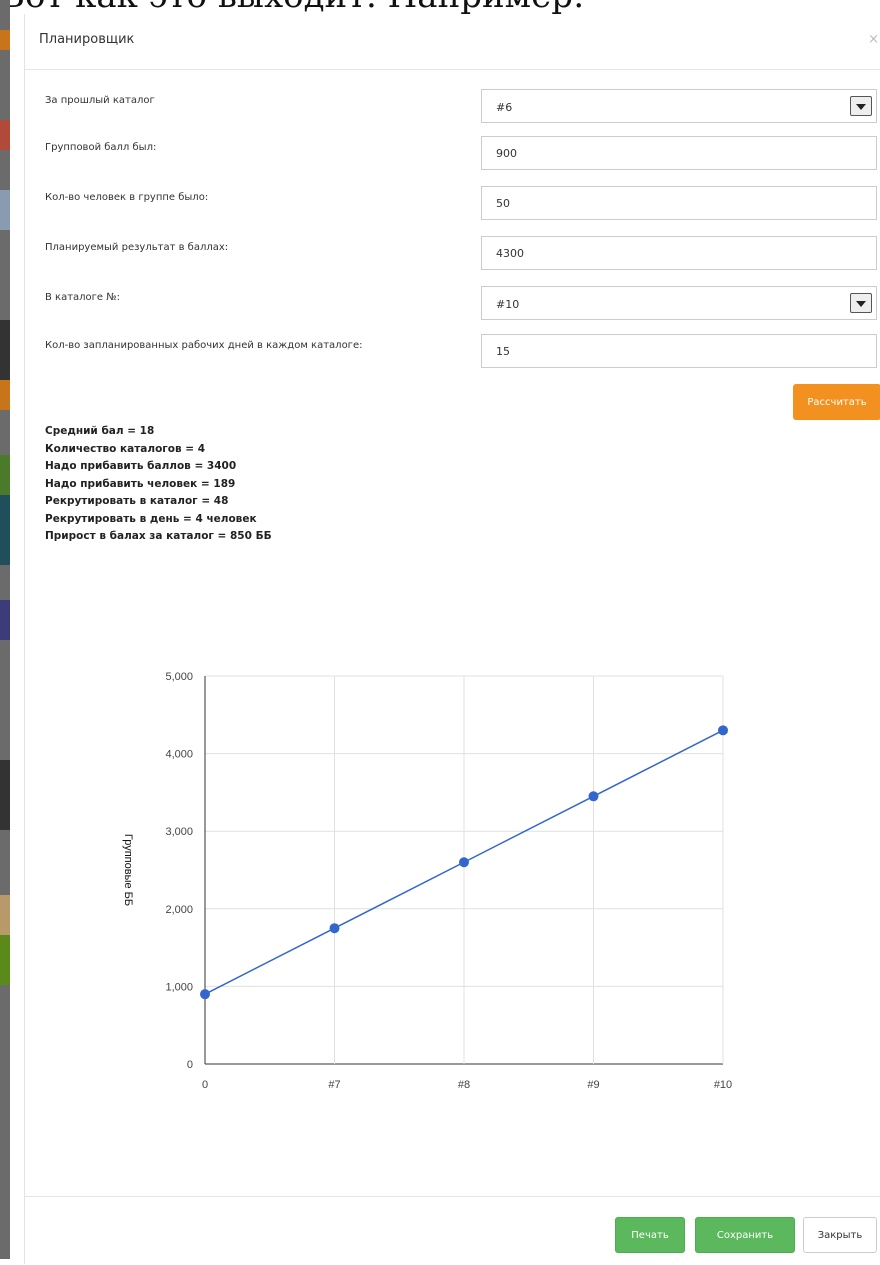 The width and height of the screenshot is (880, 1265). Describe the element at coordinates (151, 518) in the screenshot. I see `result-recruit-per-day: Рекрутировать в день = 4 человек` at that location.